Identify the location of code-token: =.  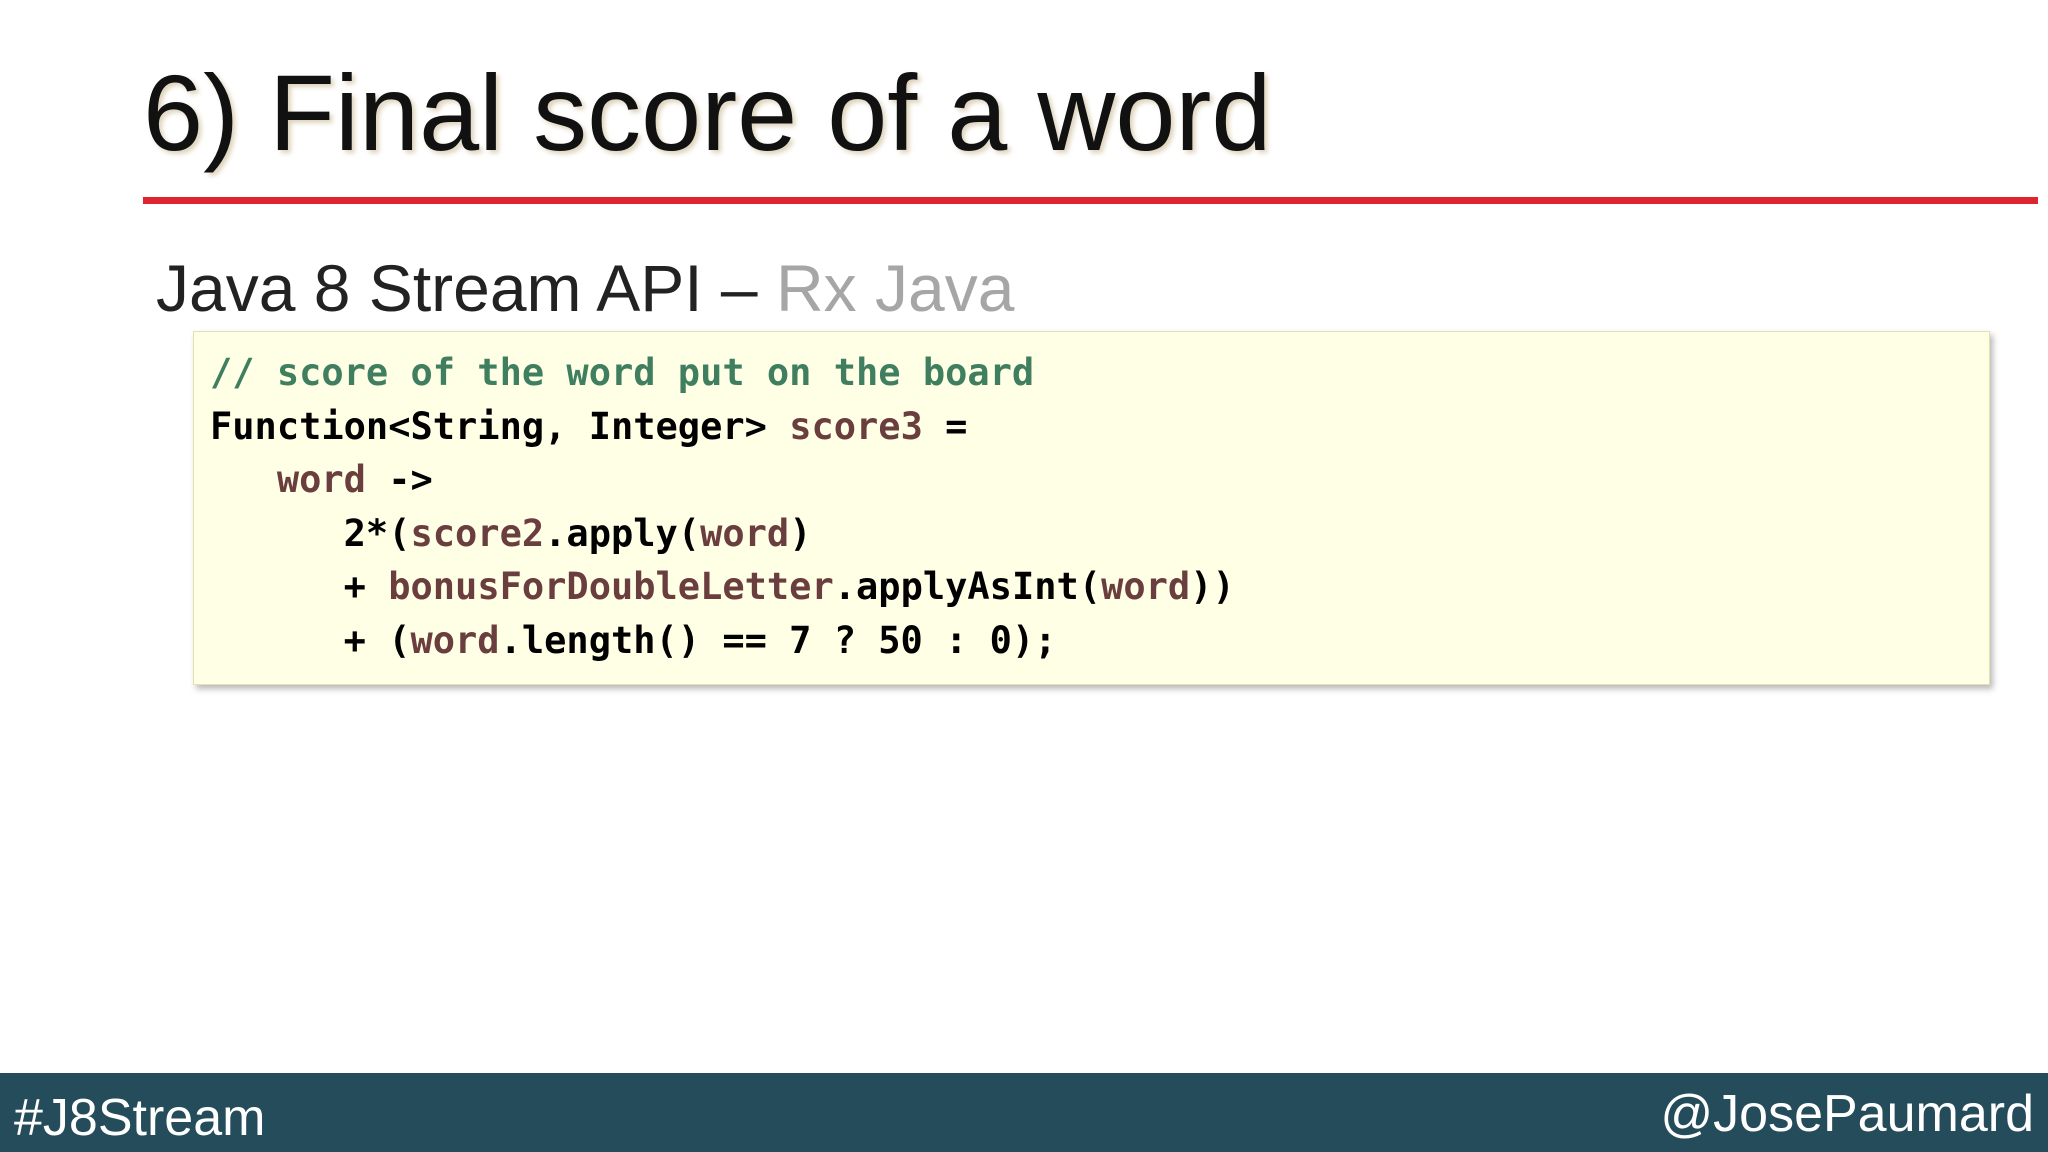
(945, 426).